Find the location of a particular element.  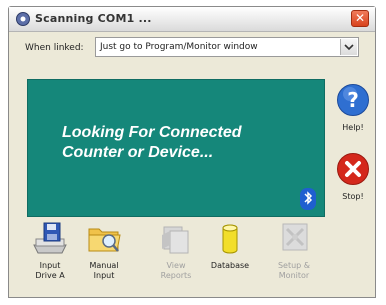

reports-icon is located at coordinates (175, 240).